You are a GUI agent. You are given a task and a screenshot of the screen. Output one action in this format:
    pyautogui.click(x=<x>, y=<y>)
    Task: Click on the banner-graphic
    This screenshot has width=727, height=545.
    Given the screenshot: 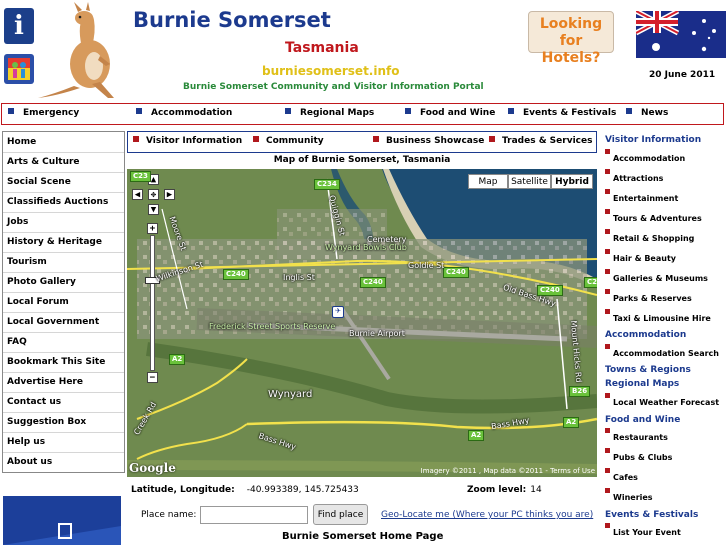 What is the action you would take?
    pyautogui.click(x=62, y=520)
    